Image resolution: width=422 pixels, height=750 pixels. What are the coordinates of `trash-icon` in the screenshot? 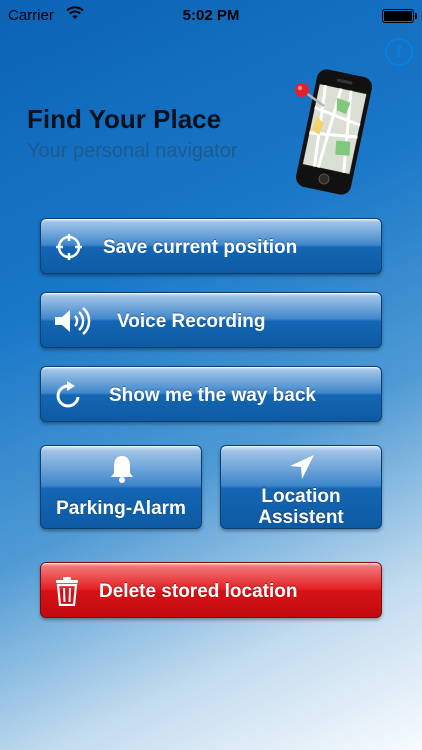 It's located at (67, 591).